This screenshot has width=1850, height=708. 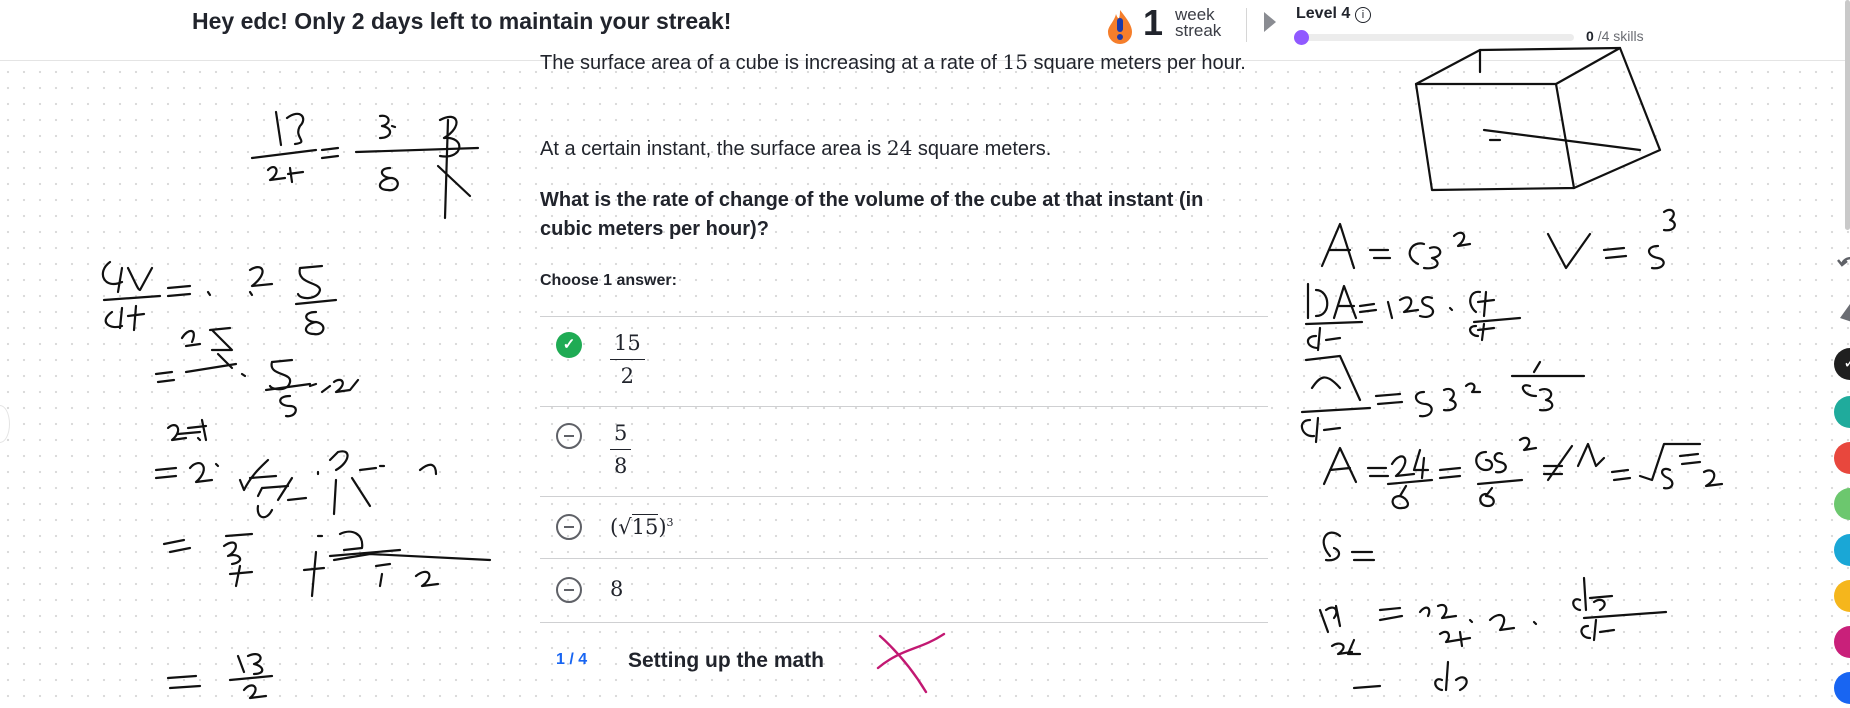 What do you see at coordinates (1842, 312) in the screenshot?
I see `eraser-icon` at bounding box center [1842, 312].